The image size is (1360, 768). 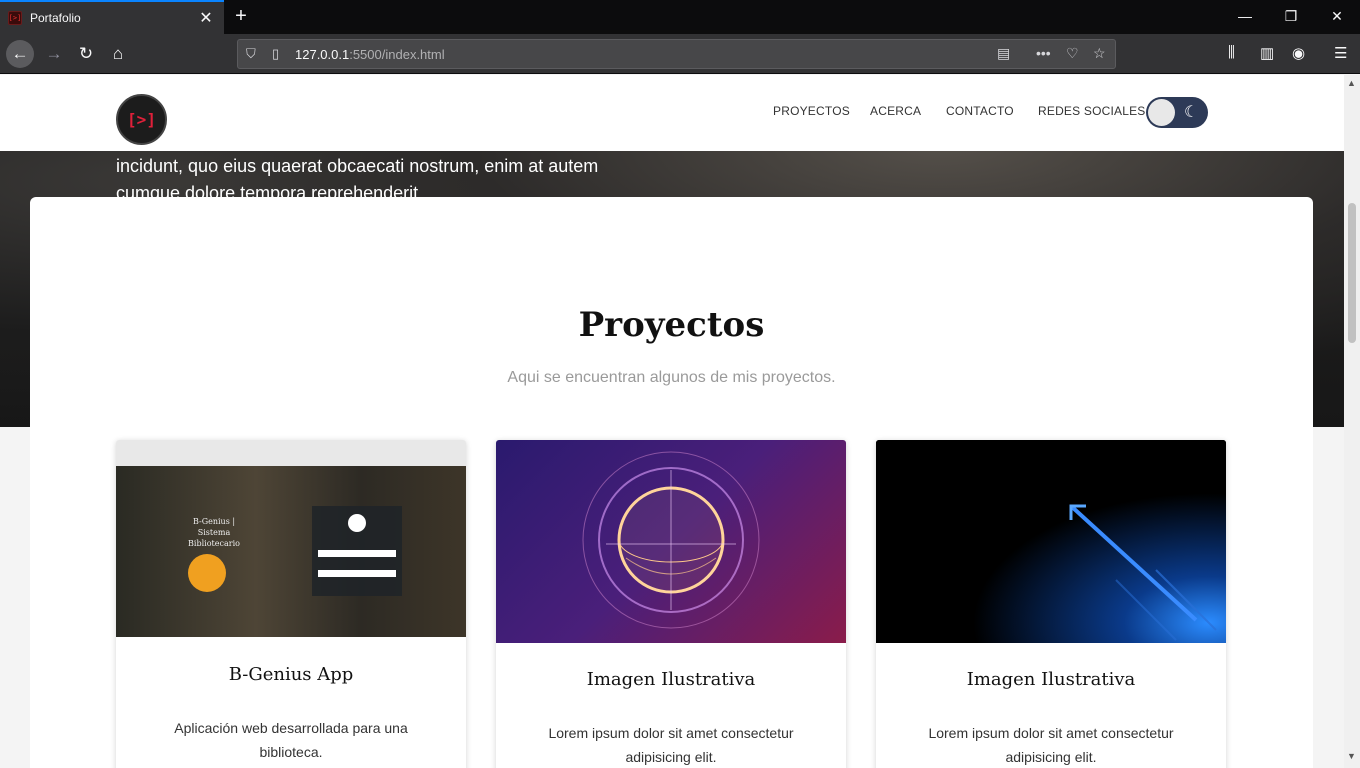 What do you see at coordinates (680, 17) in the screenshot?
I see `browser-tabbar: [>] Portafolio ✕ + — ❐ ✕` at bounding box center [680, 17].